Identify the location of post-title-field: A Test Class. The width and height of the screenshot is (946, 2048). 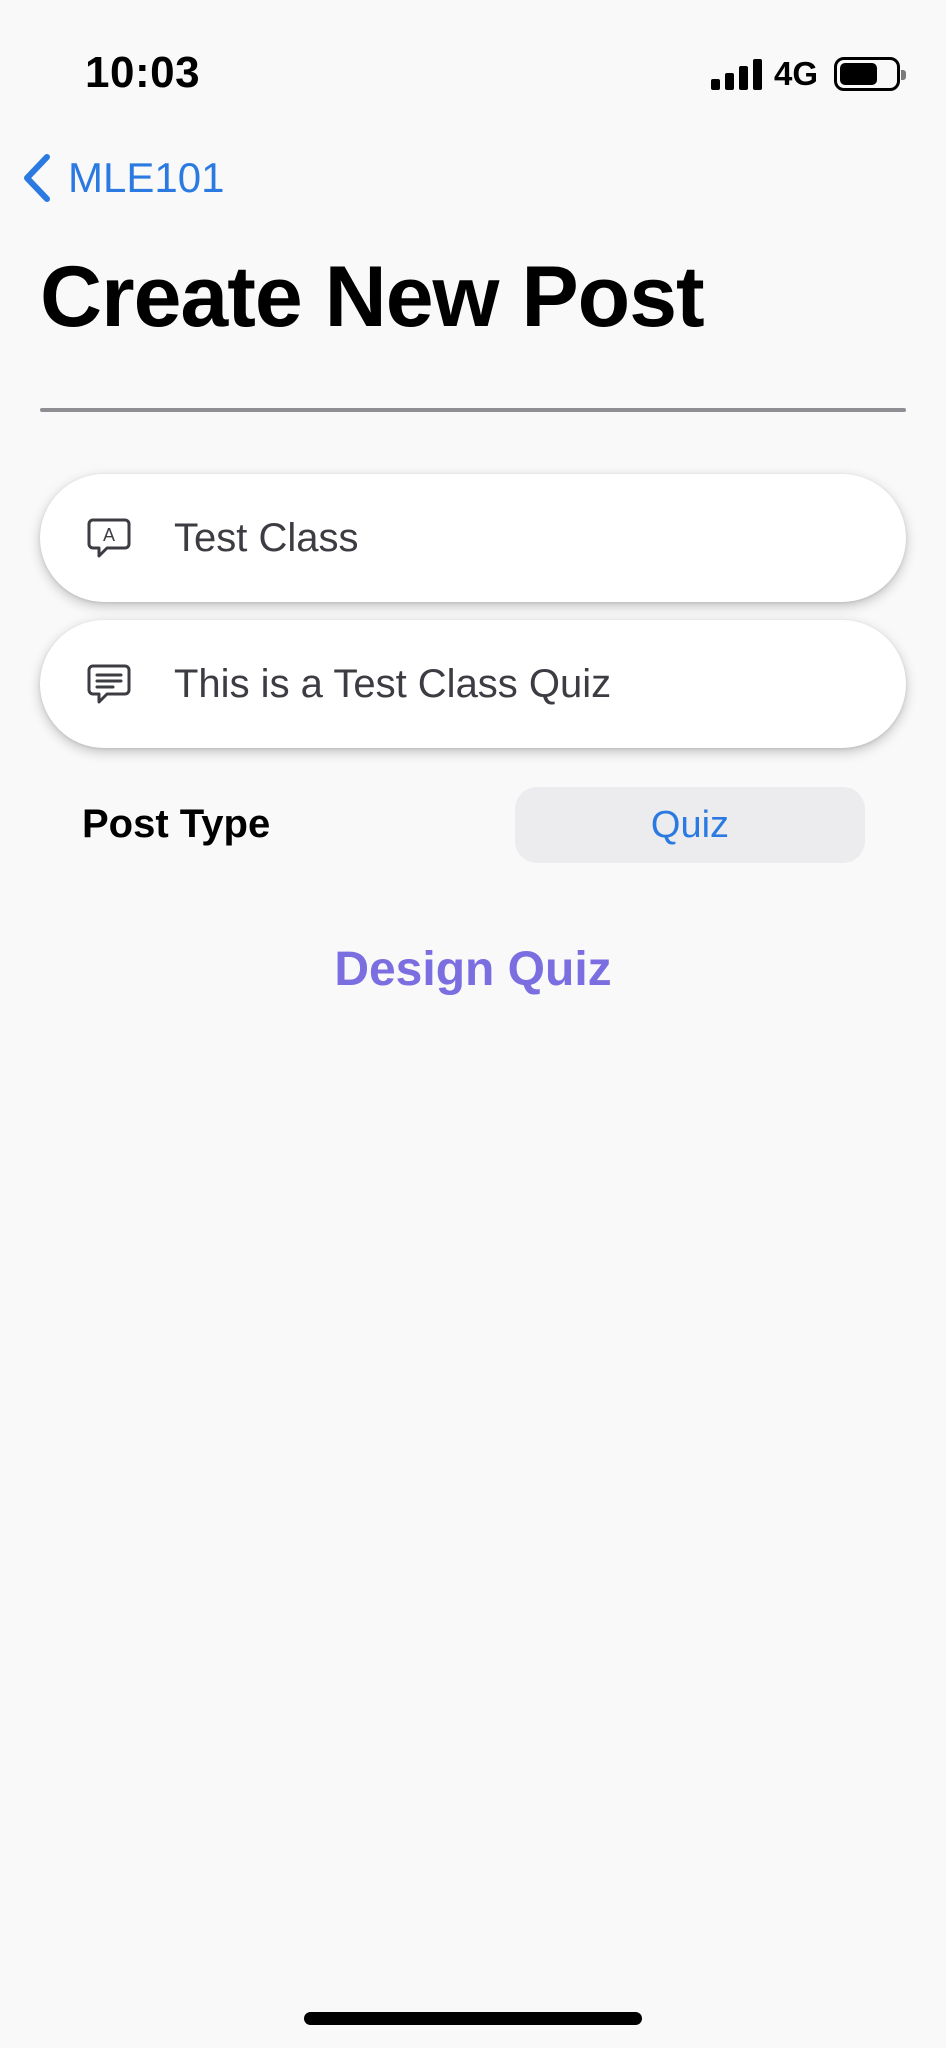
(473, 538).